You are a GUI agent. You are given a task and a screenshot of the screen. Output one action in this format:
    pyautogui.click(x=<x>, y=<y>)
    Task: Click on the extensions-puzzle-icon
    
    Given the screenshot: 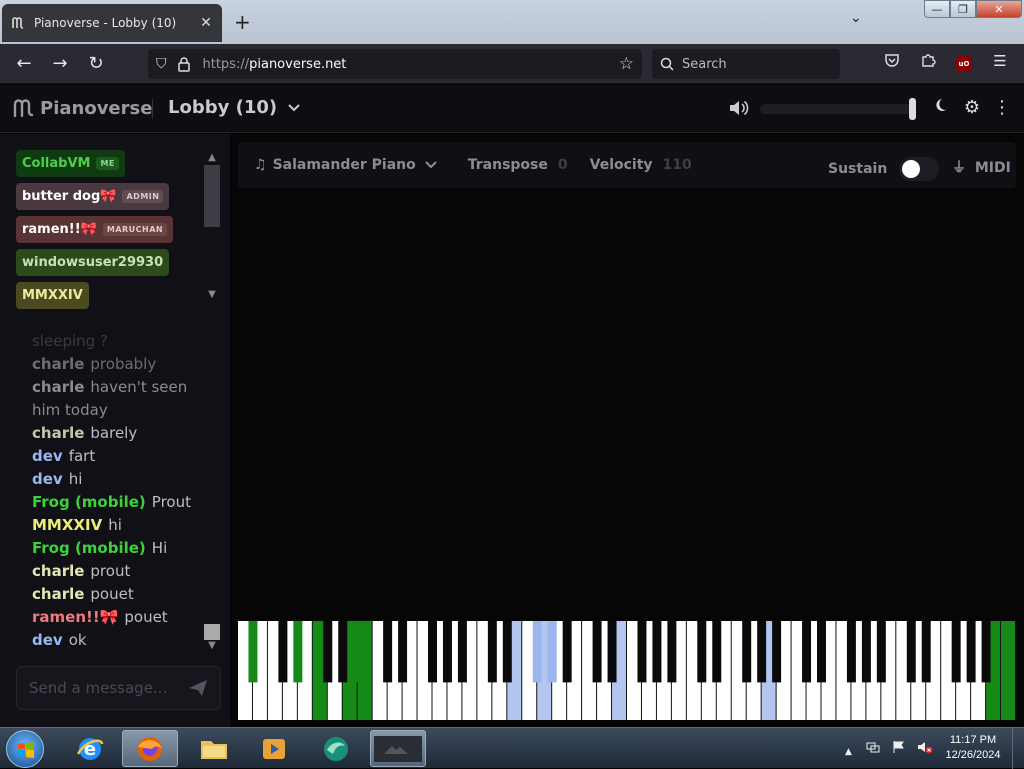 What is the action you would take?
    pyautogui.click(x=928, y=62)
    